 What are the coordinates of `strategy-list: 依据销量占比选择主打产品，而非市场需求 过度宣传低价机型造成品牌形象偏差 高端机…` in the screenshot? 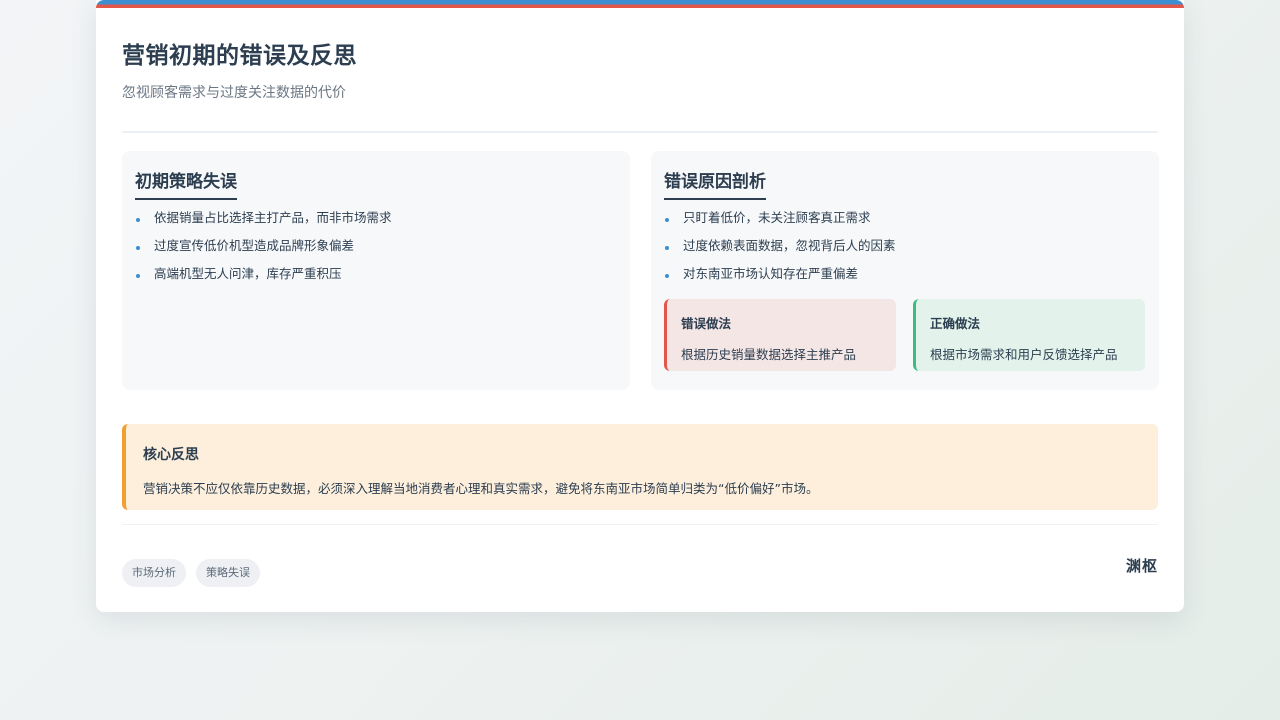 It's located at (263, 251).